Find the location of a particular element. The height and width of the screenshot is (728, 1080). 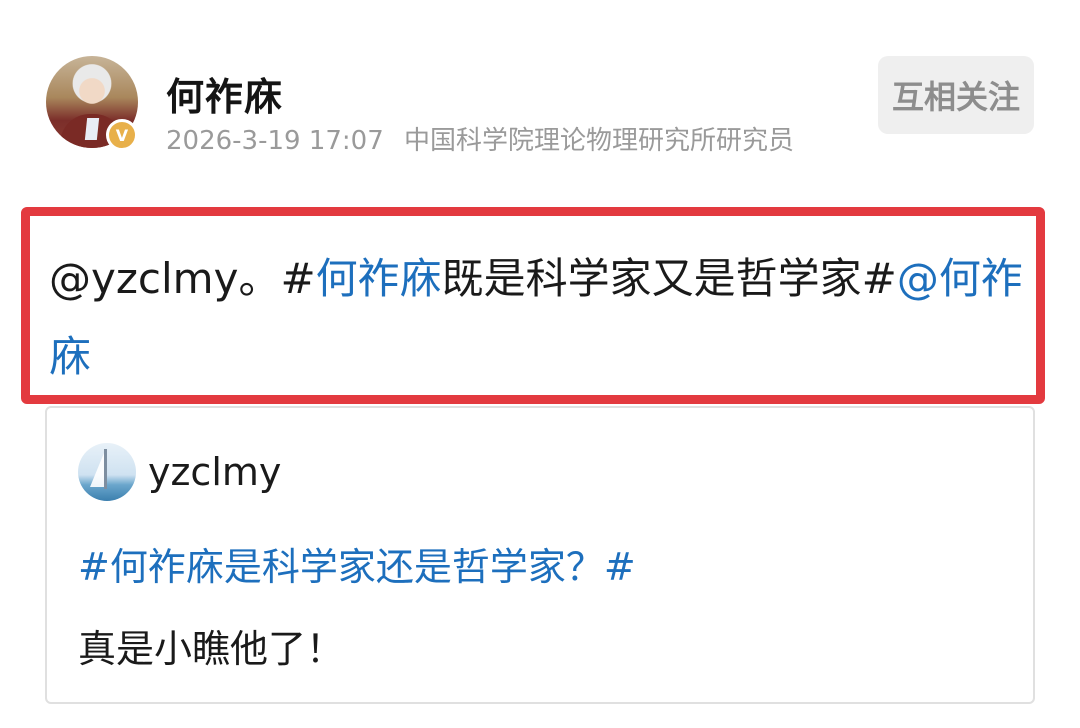

punctuation: 。 is located at coordinates (259, 278).